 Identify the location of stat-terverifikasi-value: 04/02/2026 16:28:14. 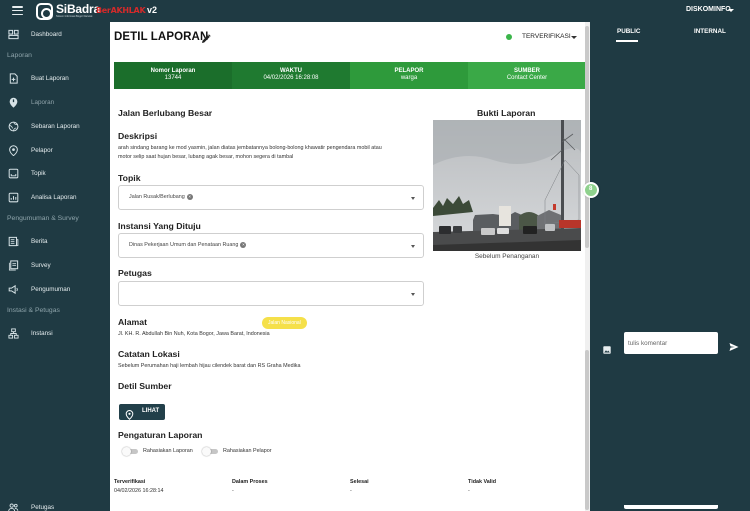
(139, 491).